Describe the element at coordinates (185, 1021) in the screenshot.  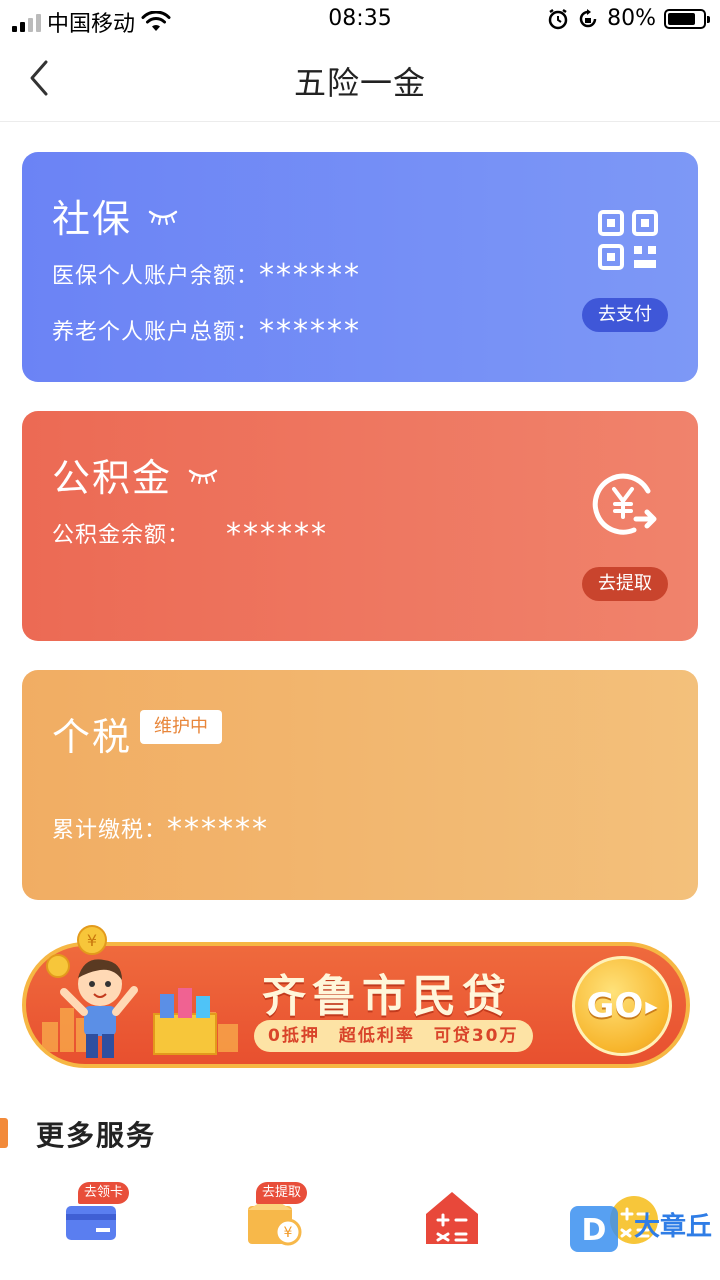
I see `gift-box-icon` at that location.